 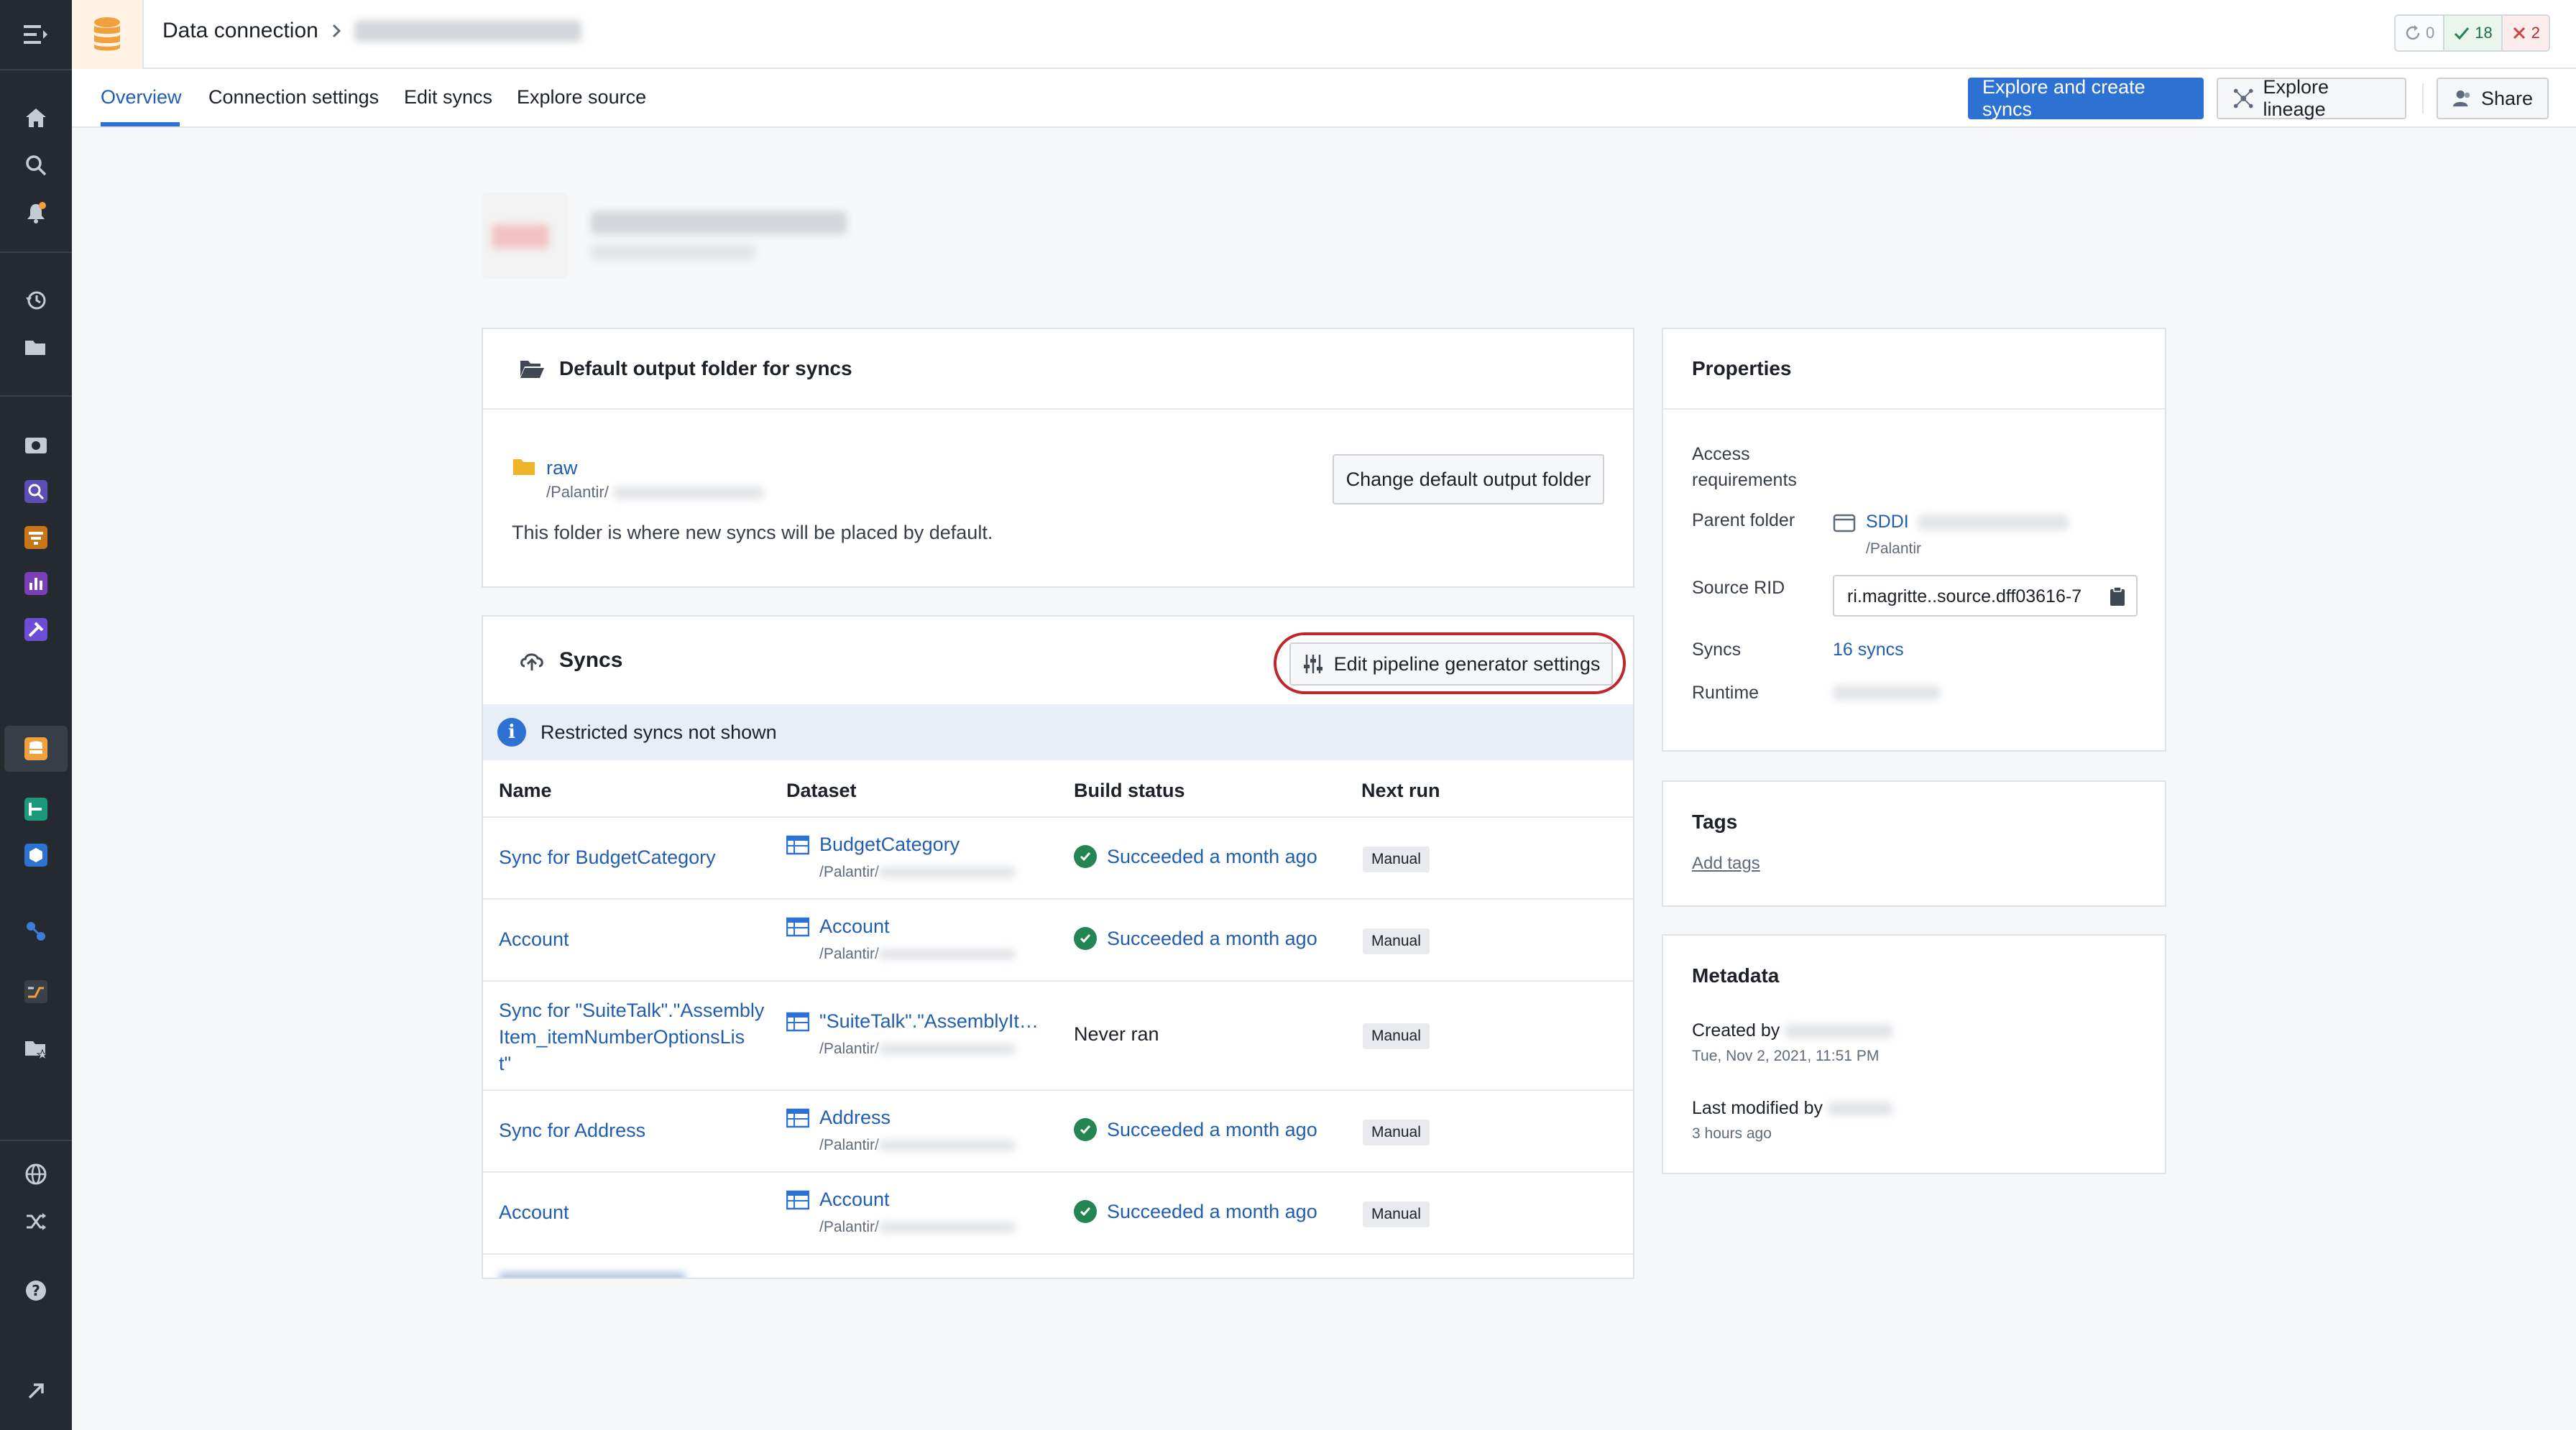 I want to click on sync-name-link: Sync for BudgetCategory, so click(x=607, y=858).